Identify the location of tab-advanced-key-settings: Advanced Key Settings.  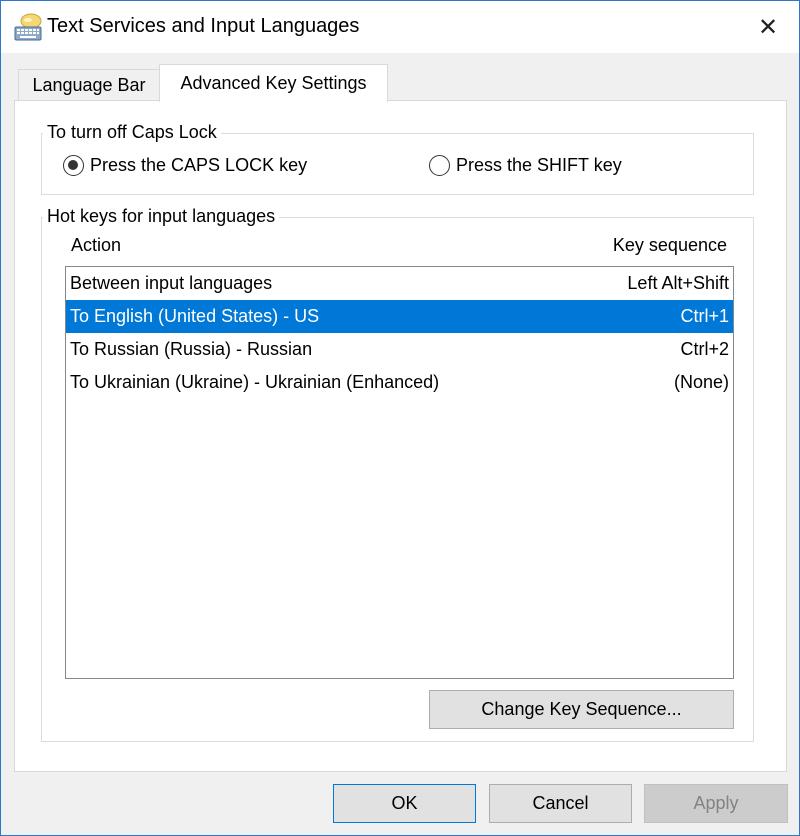
(273, 83).